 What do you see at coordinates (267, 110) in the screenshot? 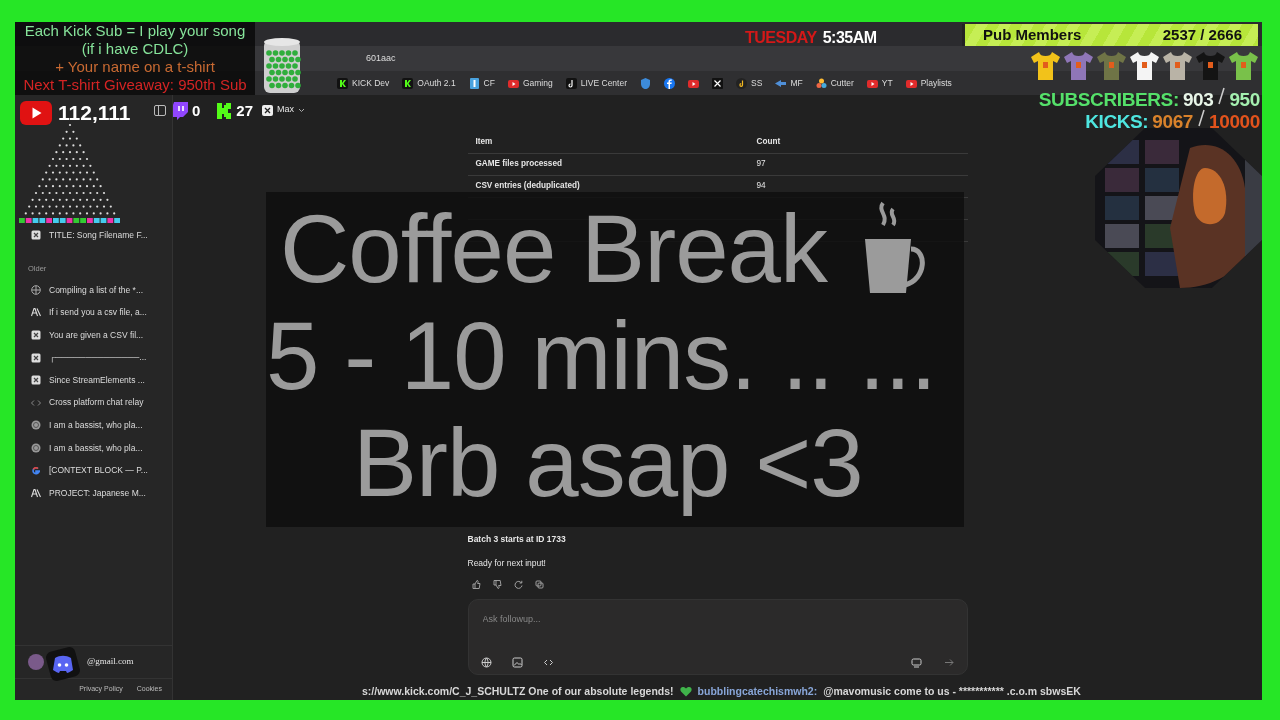
I see `model-icon` at bounding box center [267, 110].